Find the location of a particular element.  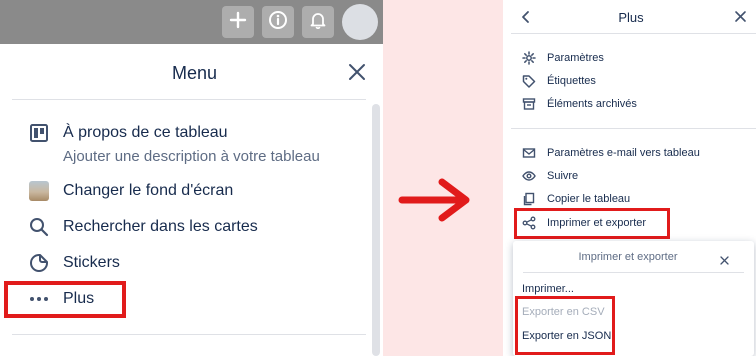

gear-icon is located at coordinates (529, 58).